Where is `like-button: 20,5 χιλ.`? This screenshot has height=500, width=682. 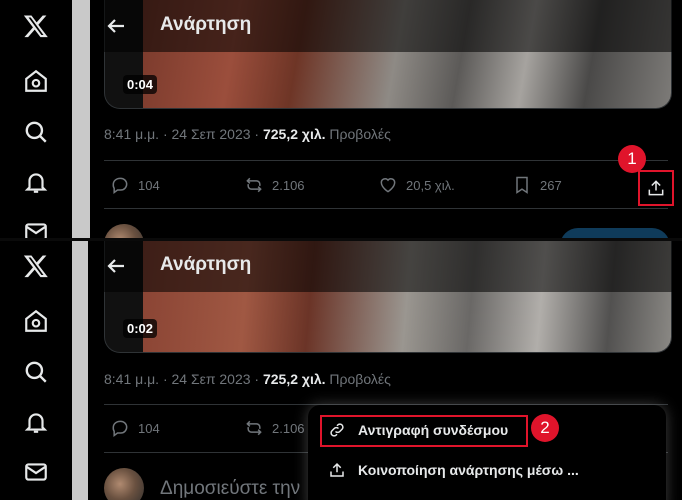 like-button: 20,5 χιλ. is located at coordinates (416, 185).